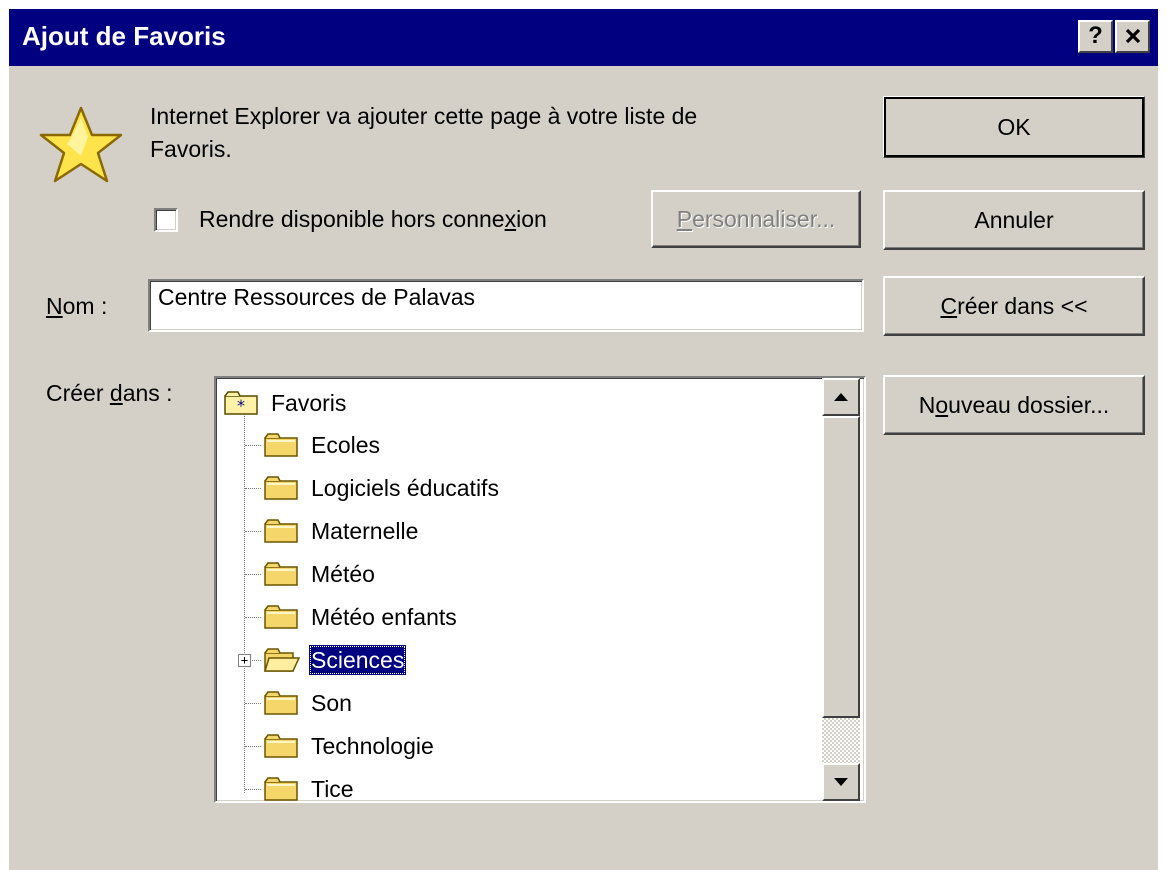 The width and height of the screenshot is (1167, 870). What do you see at coordinates (282, 660) in the screenshot?
I see `open-folder-icon` at bounding box center [282, 660].